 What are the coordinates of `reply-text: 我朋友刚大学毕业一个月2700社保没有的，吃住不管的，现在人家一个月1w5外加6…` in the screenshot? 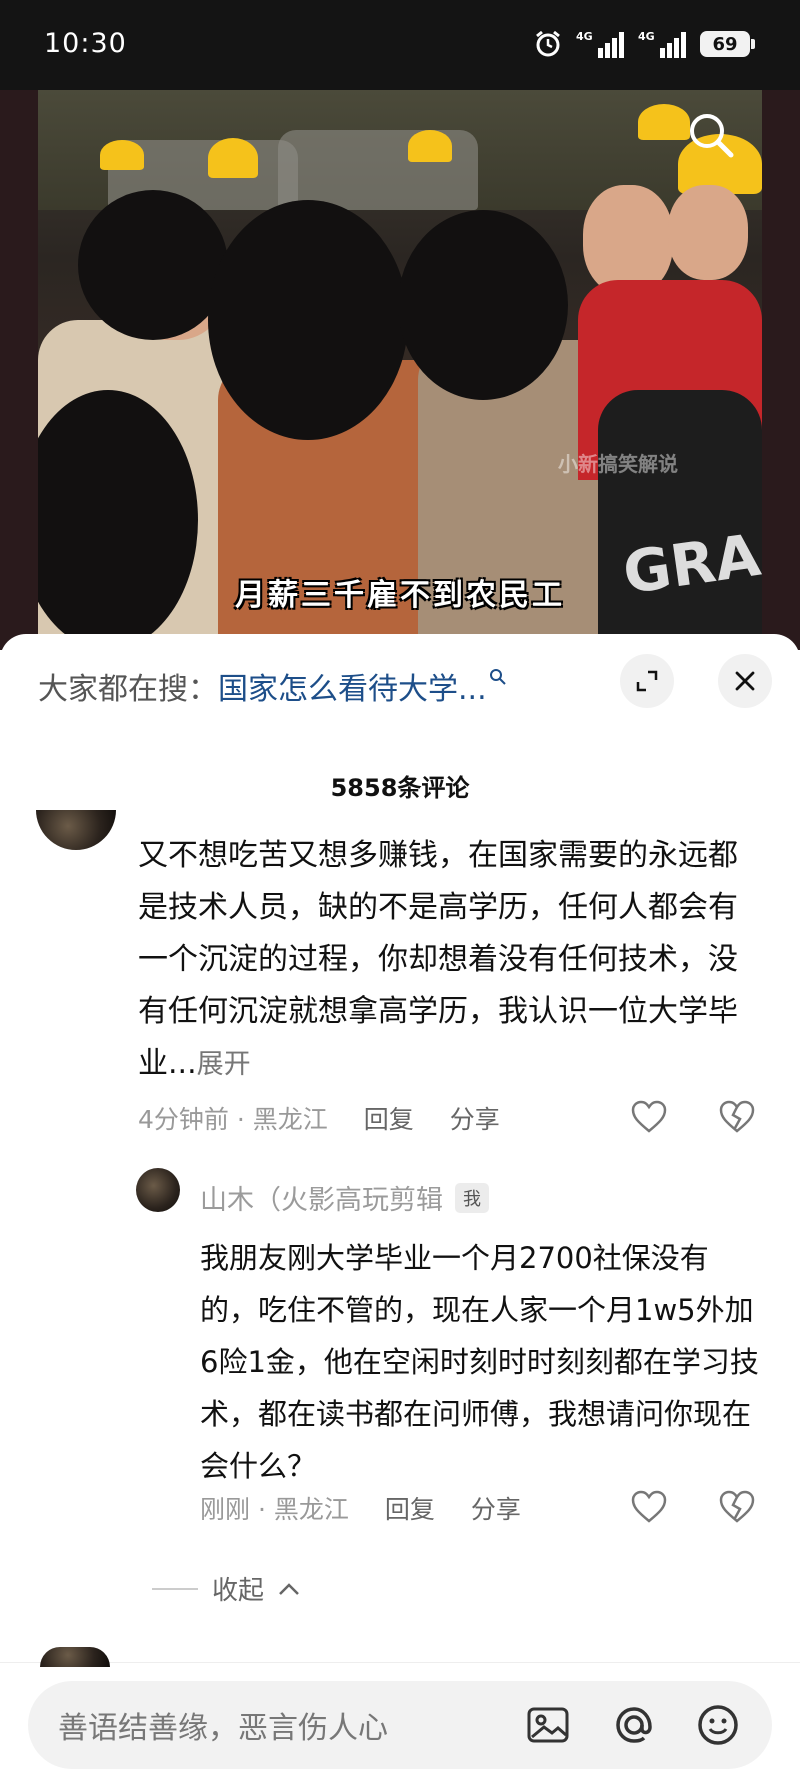 It's located at (479, 1362).